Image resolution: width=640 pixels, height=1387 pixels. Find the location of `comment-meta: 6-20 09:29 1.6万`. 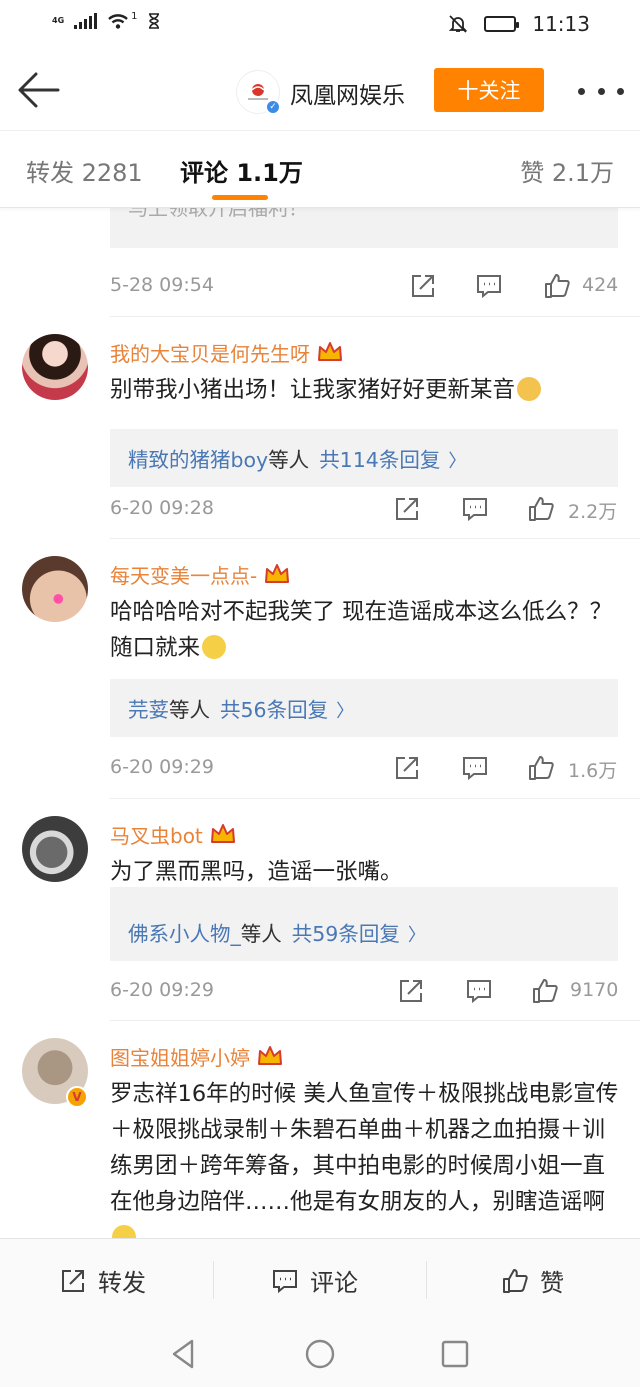

comment-meta: 6-20 09:29 1.6万 is located at coordinates (365, 769).